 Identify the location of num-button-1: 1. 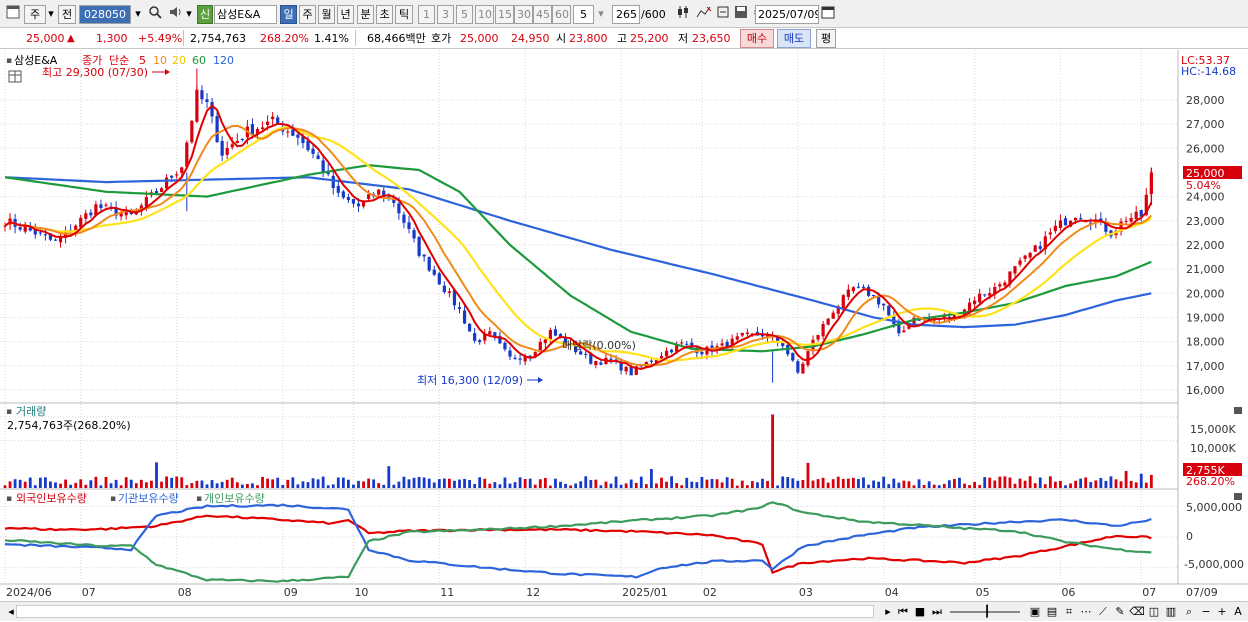
(426, 14).